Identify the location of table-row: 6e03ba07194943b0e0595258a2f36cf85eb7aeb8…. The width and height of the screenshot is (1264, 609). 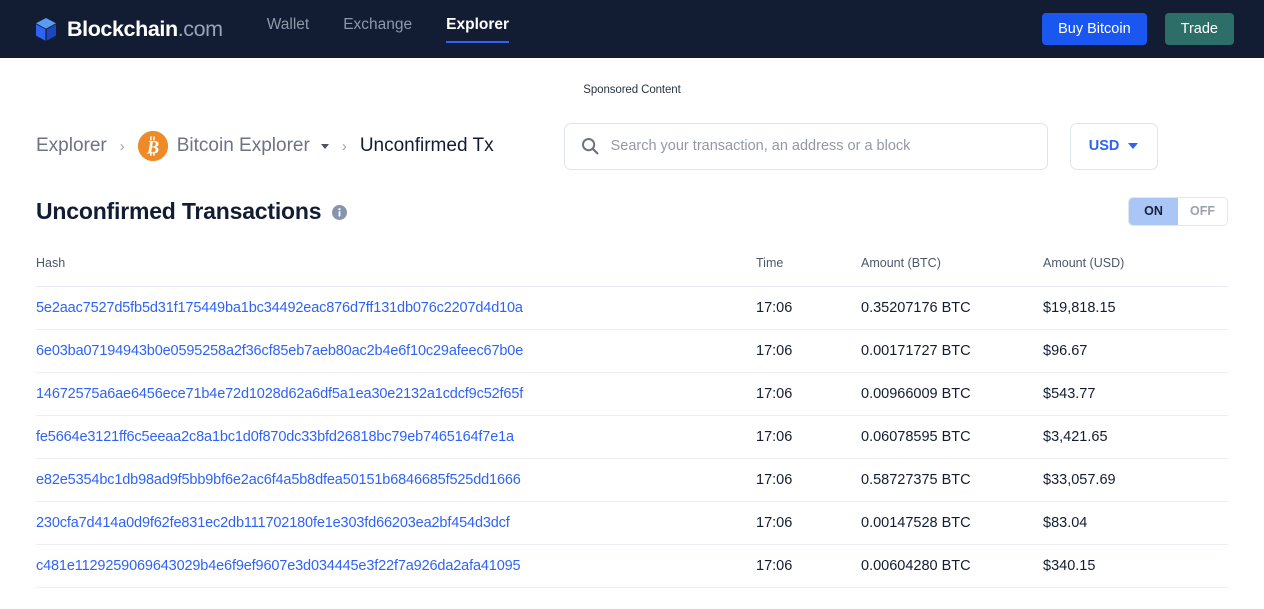
(632, 351).